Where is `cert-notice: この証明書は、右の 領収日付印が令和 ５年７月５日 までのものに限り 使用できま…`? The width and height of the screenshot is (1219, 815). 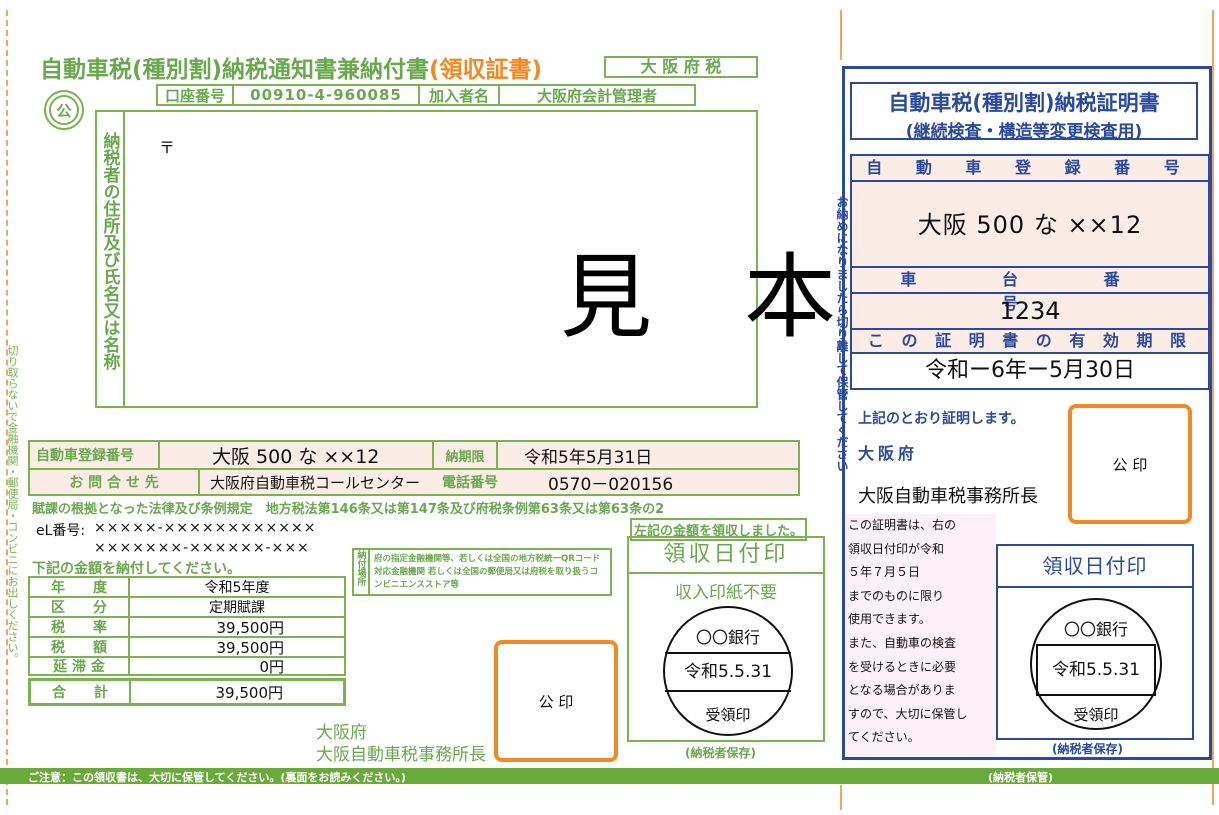 cert-notice: この証明書は、右の 領収日付印が令和 ５年７月５日 までのものに限り 使用できま… is located at coordinates (921, 635).